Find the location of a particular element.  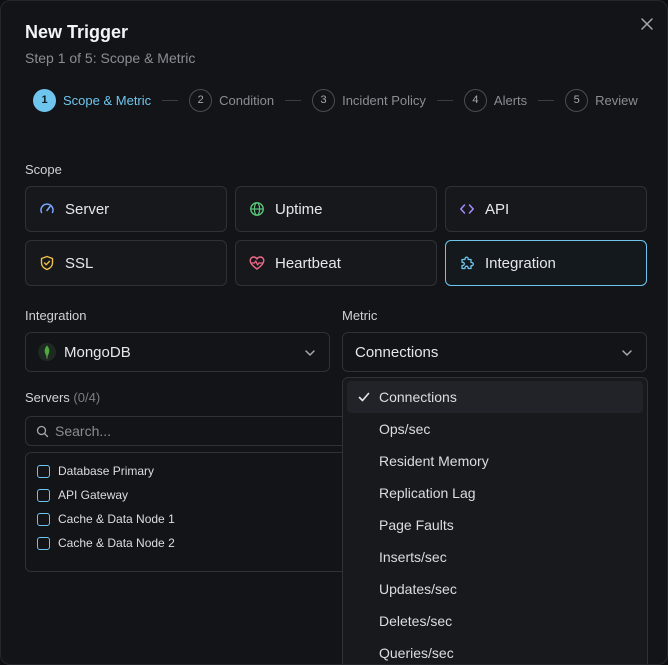

step-5: 5 Review is located at coordinates (601, 100).